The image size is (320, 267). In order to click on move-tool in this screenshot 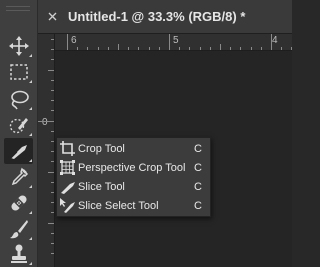, I will do `click(18, 46)`.